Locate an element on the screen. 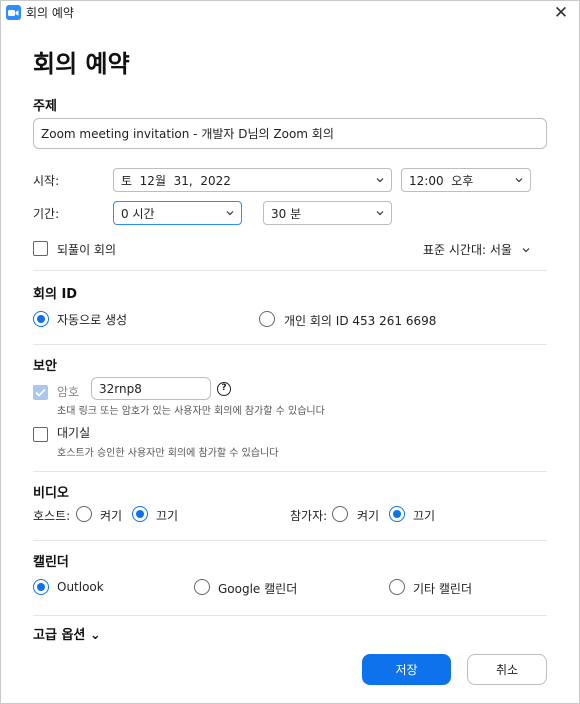 The height and width of the screenshot is (704, 580). calendar-other-radio is located at coordinates (397, 587).